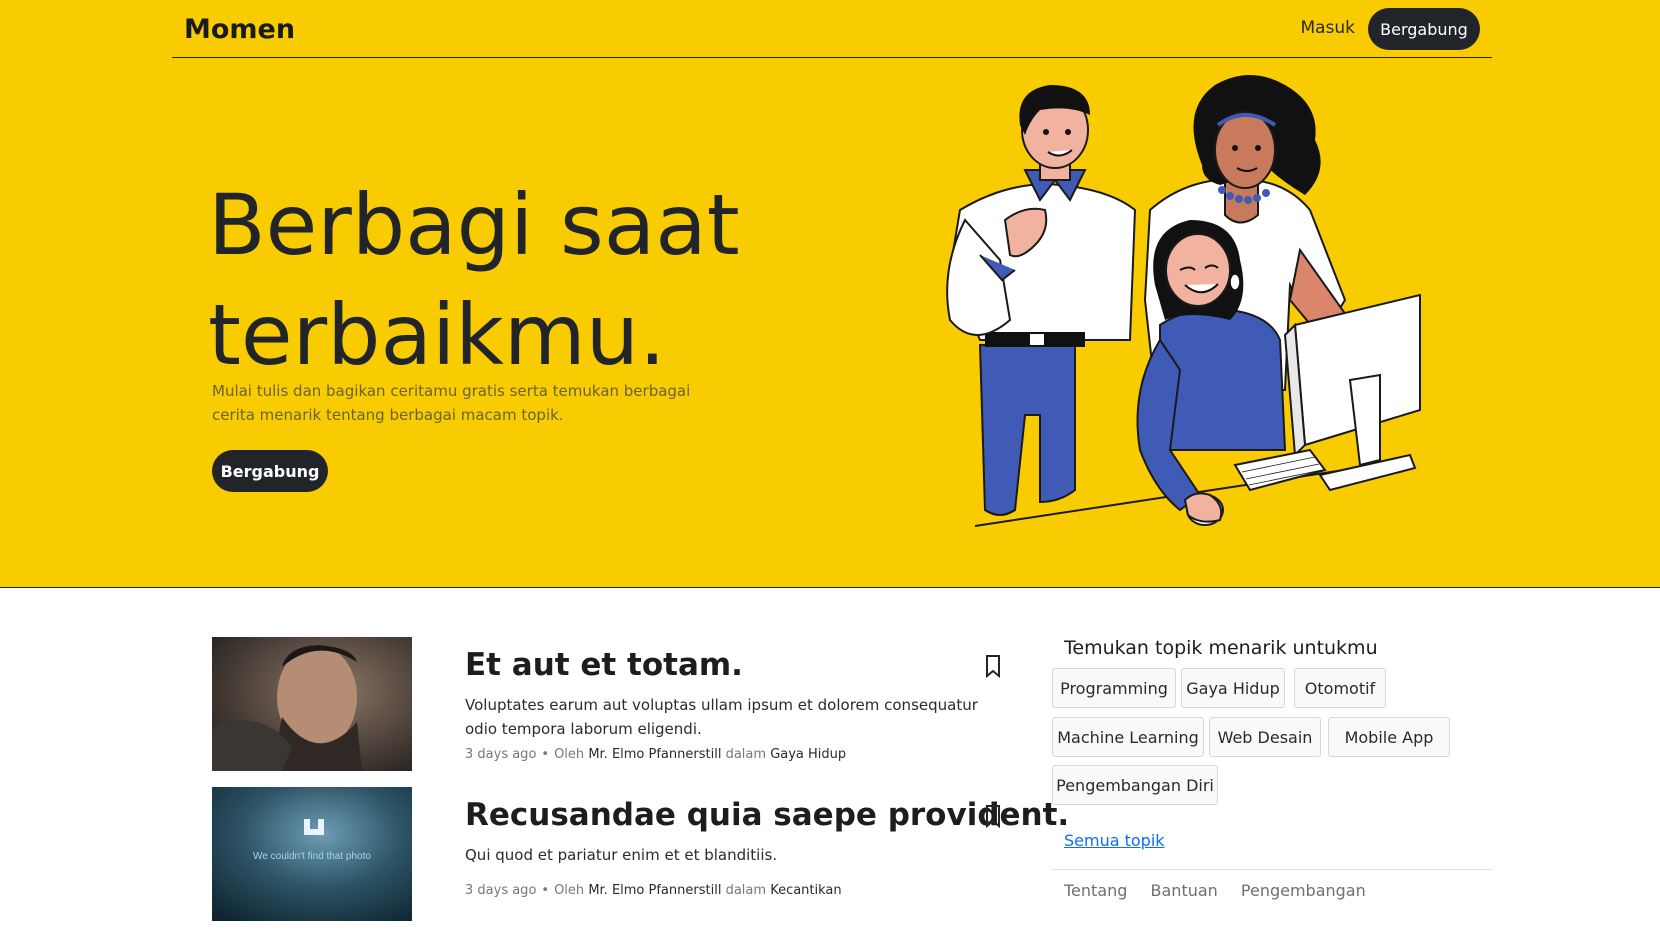 The image size is (1660, 934). I want to click on footer-link-about: Tentang, so click(1095, 890).